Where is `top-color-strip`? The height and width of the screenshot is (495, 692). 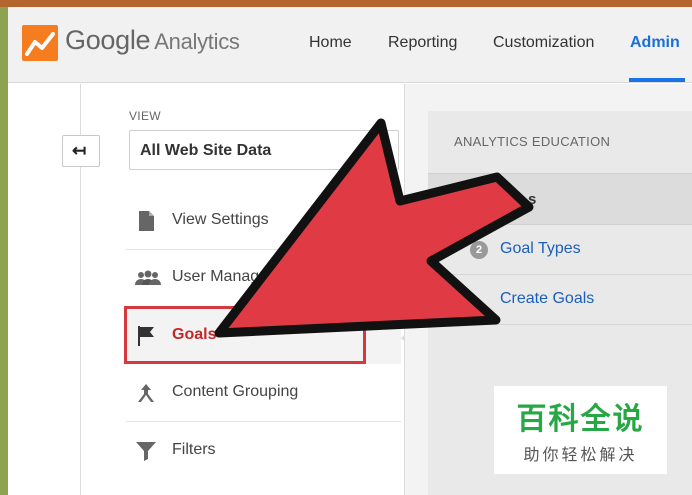 top-color-strip is located at coordinates (346, 3).